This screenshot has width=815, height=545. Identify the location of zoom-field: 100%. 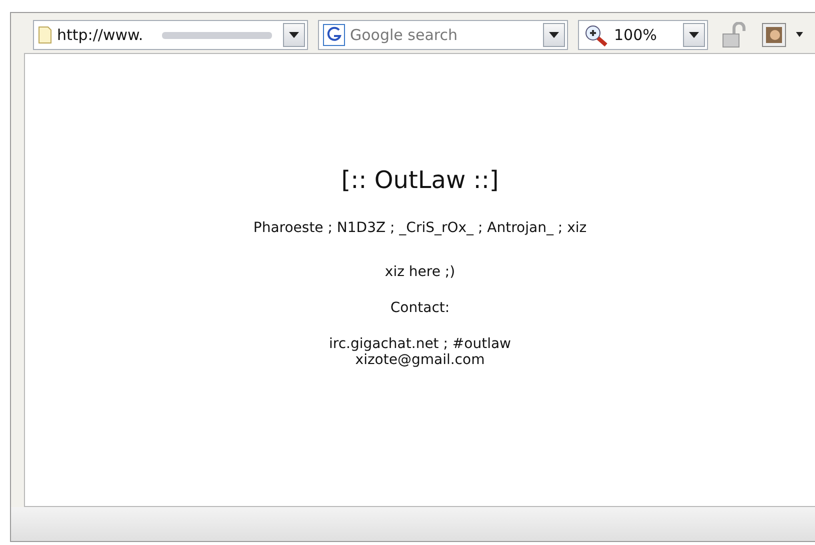
(643, 35).